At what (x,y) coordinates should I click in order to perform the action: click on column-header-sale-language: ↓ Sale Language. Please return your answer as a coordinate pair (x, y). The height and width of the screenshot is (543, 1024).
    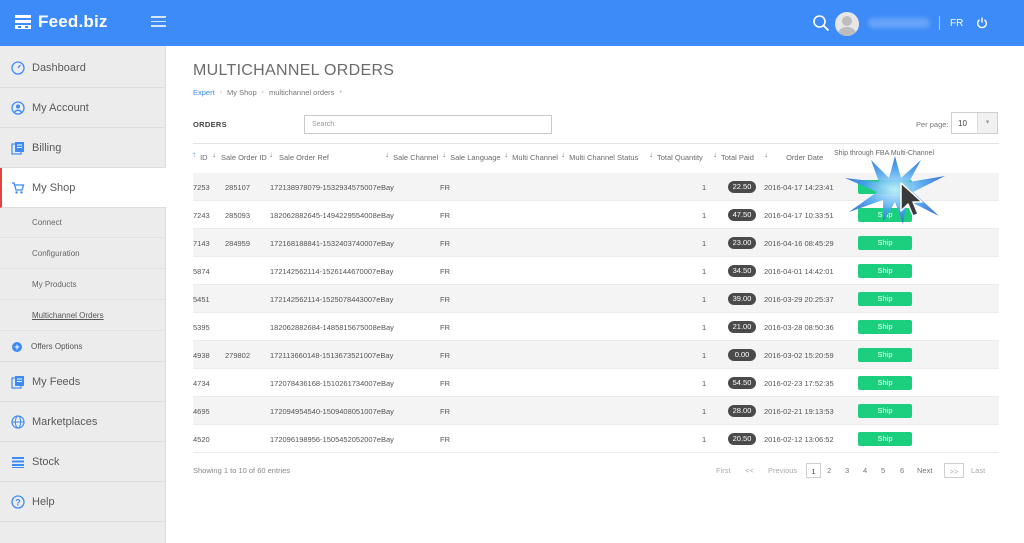
    Looking at the image, I should click on (471, 156).